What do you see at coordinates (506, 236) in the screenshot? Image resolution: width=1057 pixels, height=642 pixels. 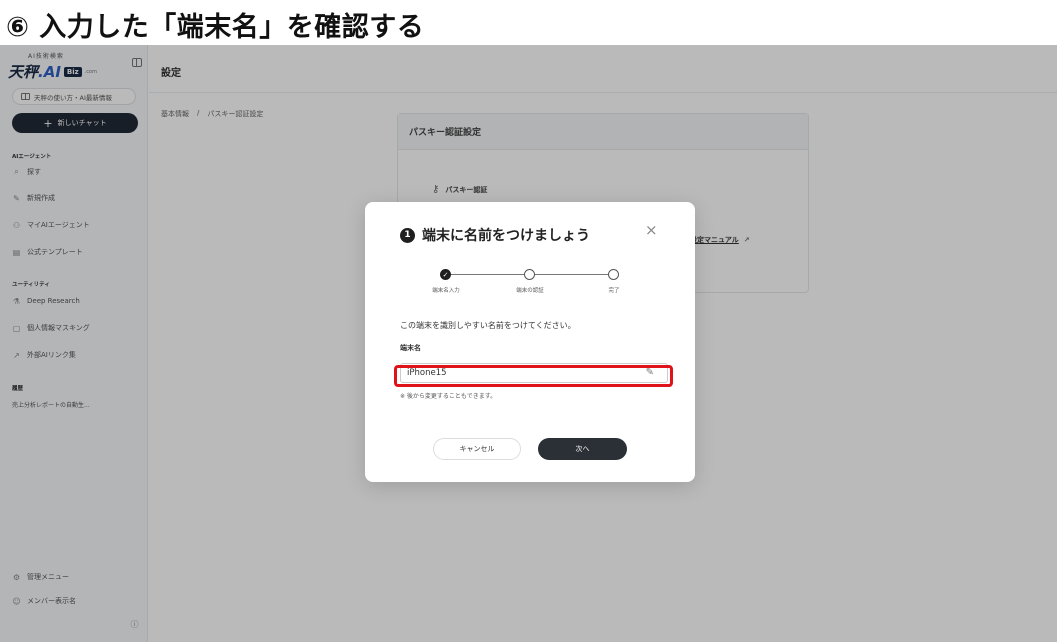 I see `modal-title-text: 端末に名前をつけましょう` at bounding box center [506, 236].